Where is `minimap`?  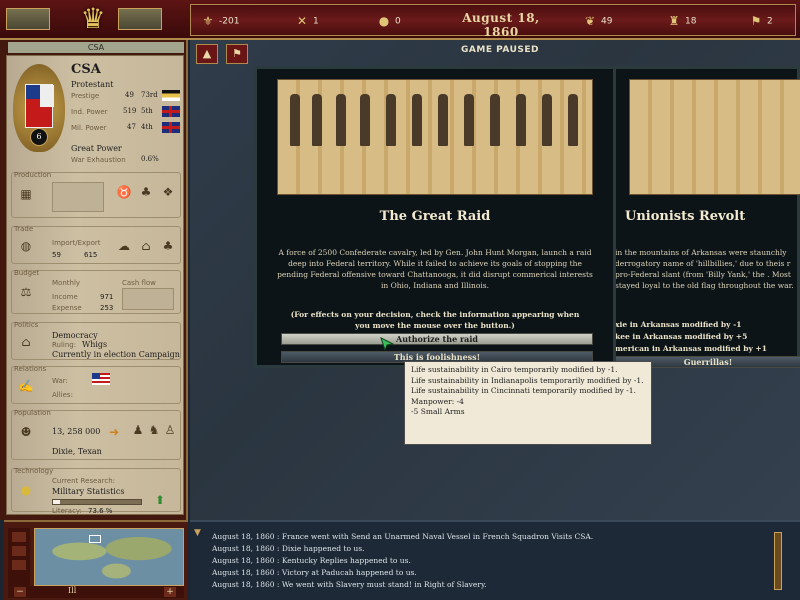 minimap is located at coordinates (109, 557).